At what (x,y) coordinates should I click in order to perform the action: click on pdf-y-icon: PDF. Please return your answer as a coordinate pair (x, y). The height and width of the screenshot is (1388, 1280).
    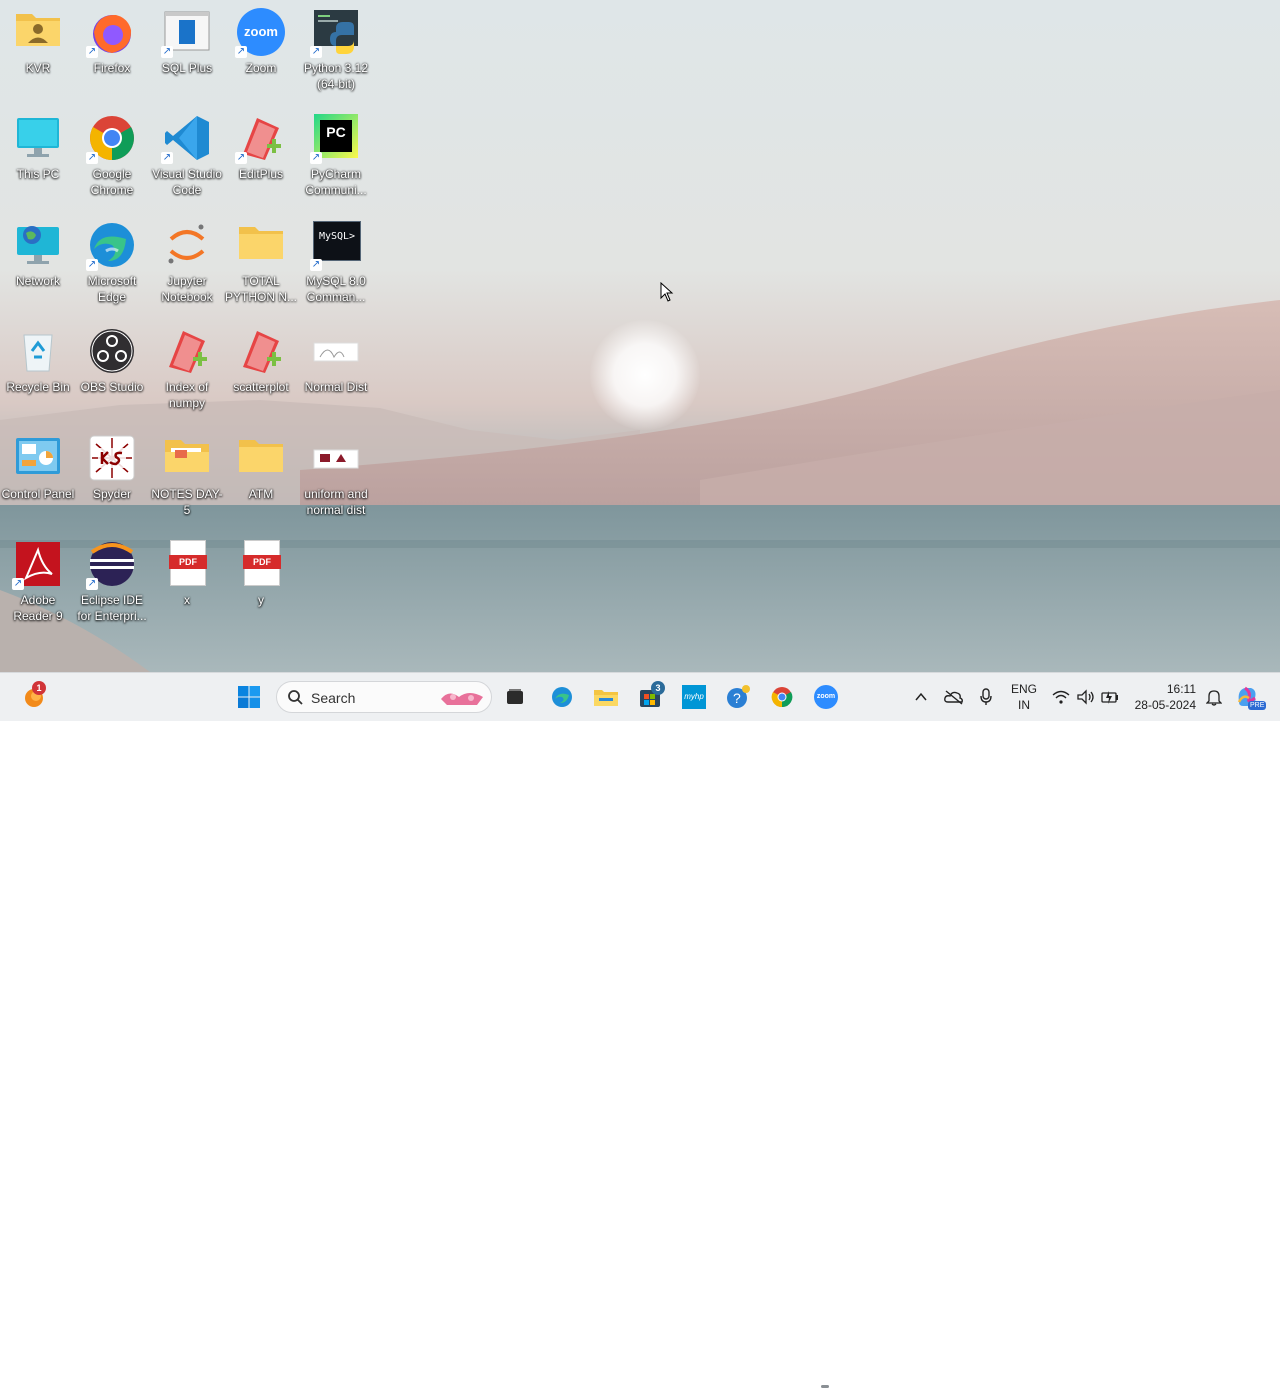
    Looking at the image, I should click on (261, 564).